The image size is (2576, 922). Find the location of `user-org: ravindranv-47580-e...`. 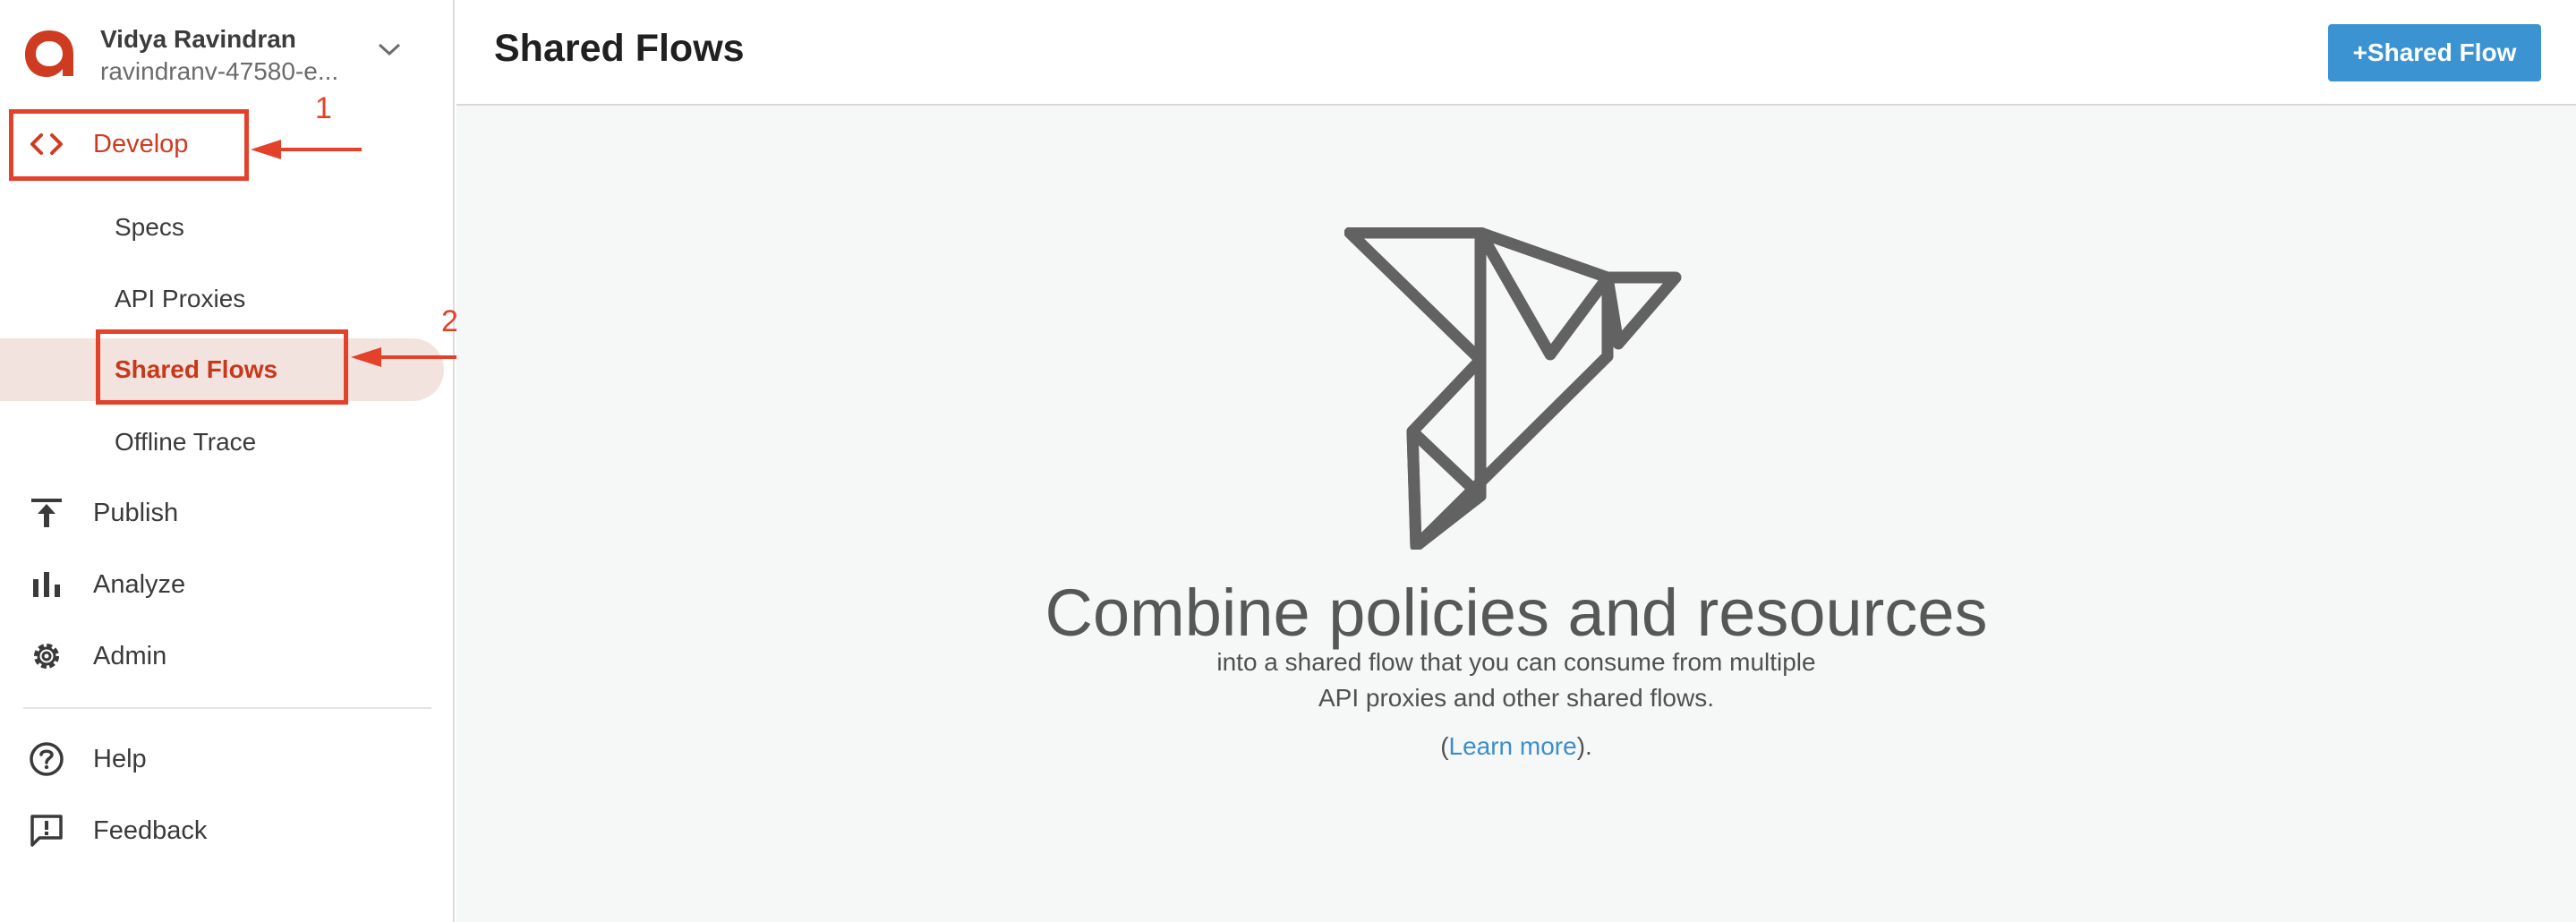

user-org: ravindranv-47580-e... is located at coordinates (219, 71).